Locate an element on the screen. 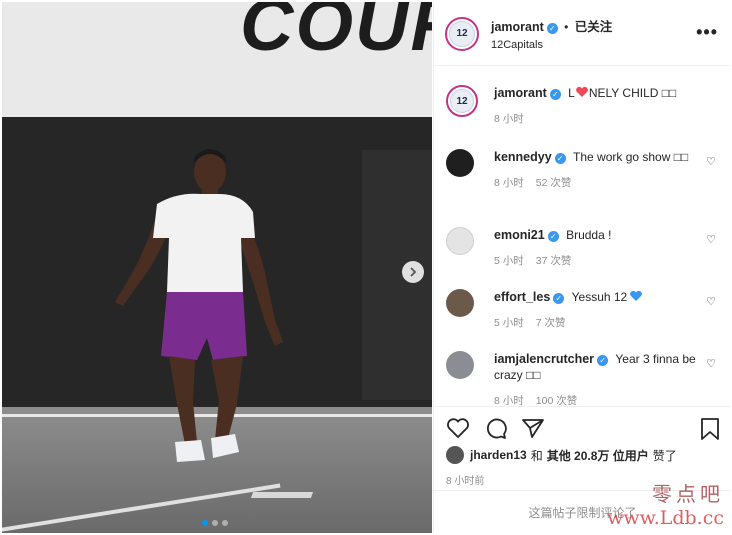 The width and height of the screenshot is (732, 535). chevron-right-icon is located at coordinates (413, 272).